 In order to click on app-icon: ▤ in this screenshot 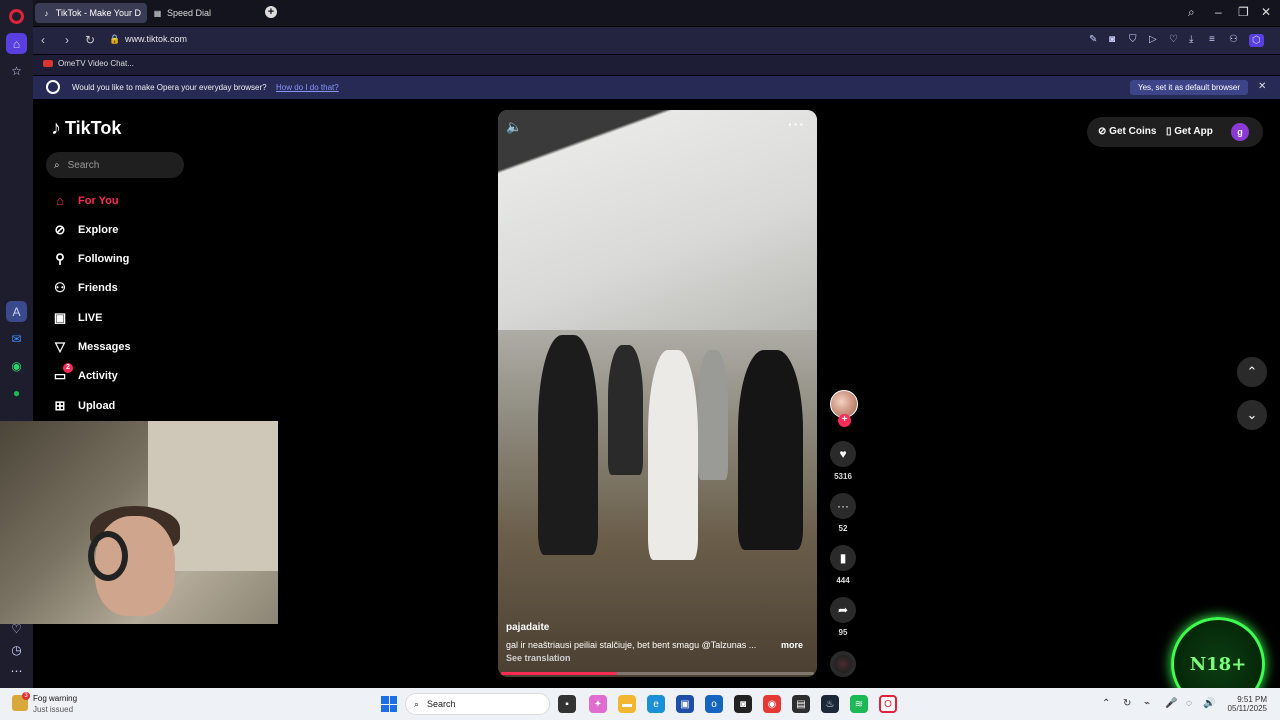, I will do `click(801, 704)`.